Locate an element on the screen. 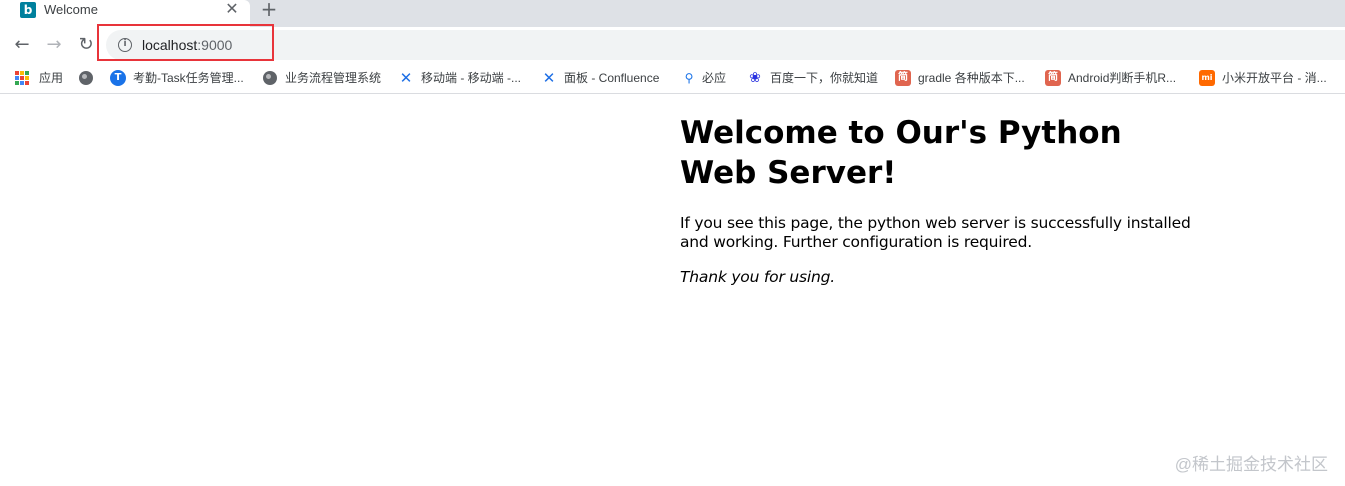 Image resolution: width=1345 pixels, height=486 pixels. bookmark-label: 应用 is located at coordinates (51, 78).